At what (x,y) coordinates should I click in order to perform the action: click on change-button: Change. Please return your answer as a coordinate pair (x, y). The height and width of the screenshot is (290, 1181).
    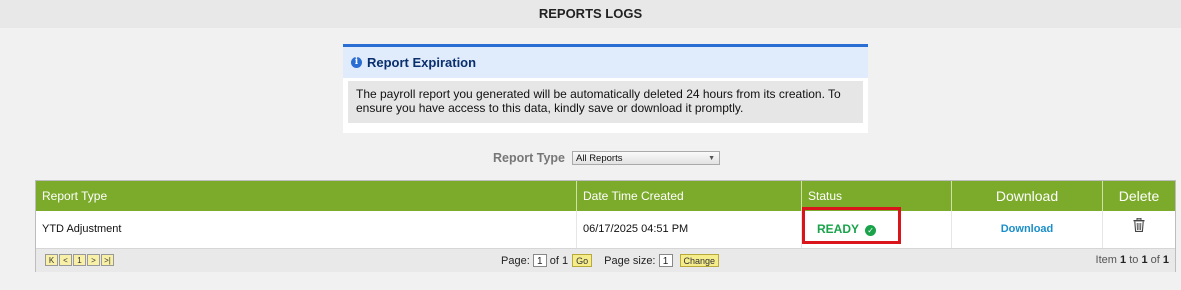
    Looking at the image, I should click on (699, 260).